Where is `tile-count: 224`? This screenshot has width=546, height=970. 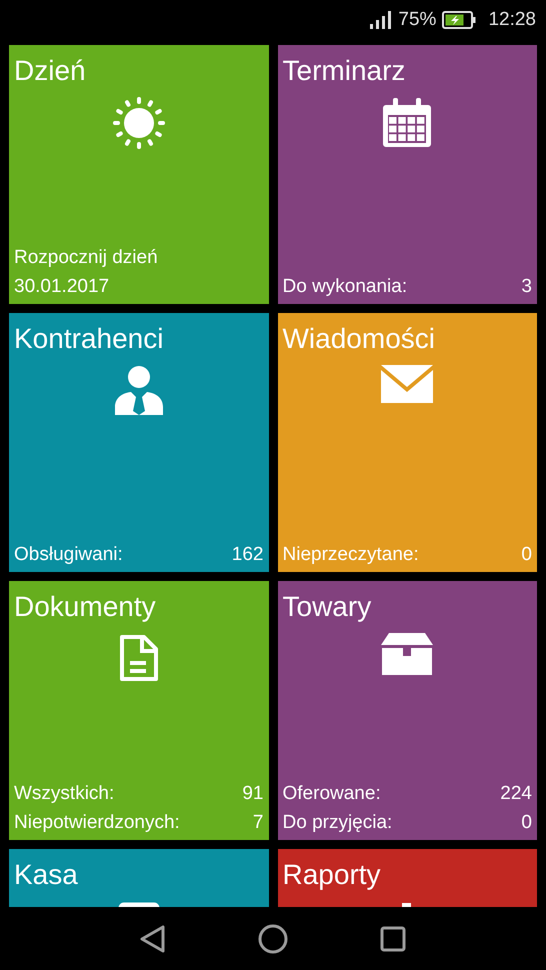
tile-count: 224 is located at coordinates (516, 794).